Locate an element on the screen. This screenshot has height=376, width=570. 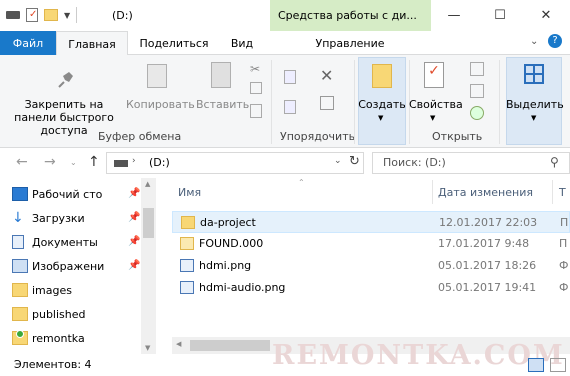
documents-icon is located at coordinates (18, 242).